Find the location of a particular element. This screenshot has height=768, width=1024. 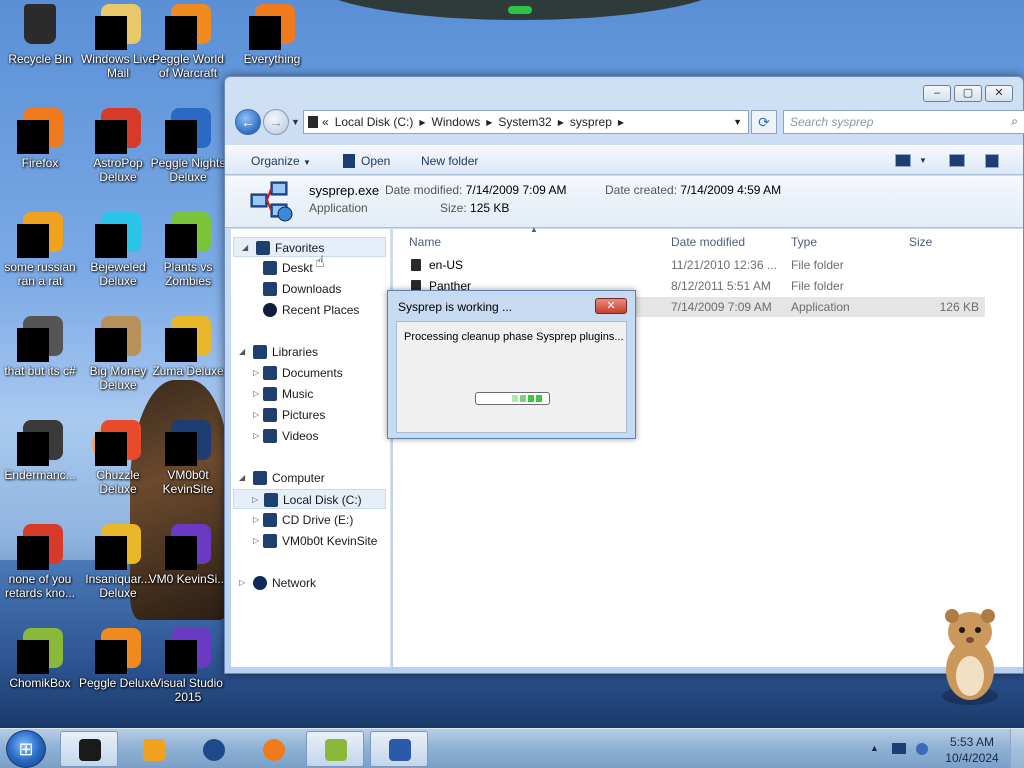

desktop-icon-5: Firefox is located at coordinates (40, 139).